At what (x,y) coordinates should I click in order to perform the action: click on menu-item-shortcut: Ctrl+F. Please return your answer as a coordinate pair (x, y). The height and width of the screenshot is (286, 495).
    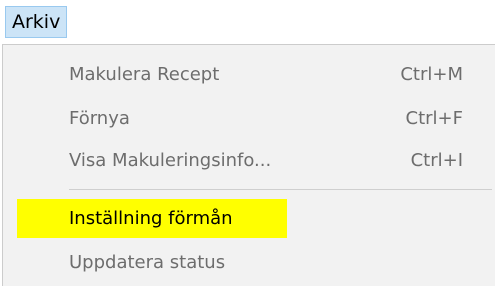
    Looking at the image, I should click on (434, 118).